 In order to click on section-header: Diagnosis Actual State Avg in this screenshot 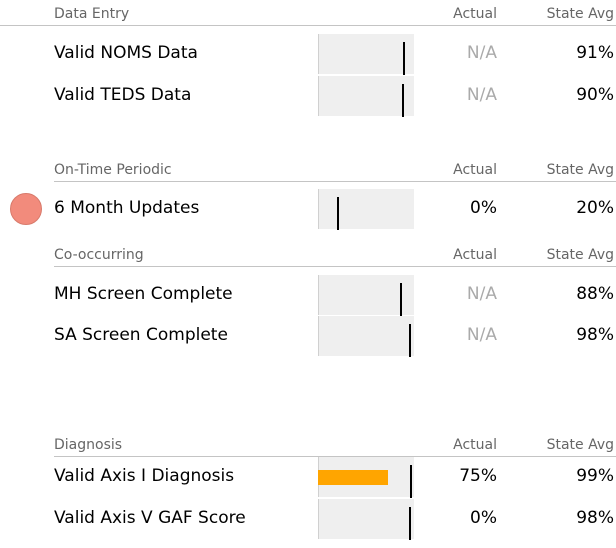, I will do `click(308, 446)`.